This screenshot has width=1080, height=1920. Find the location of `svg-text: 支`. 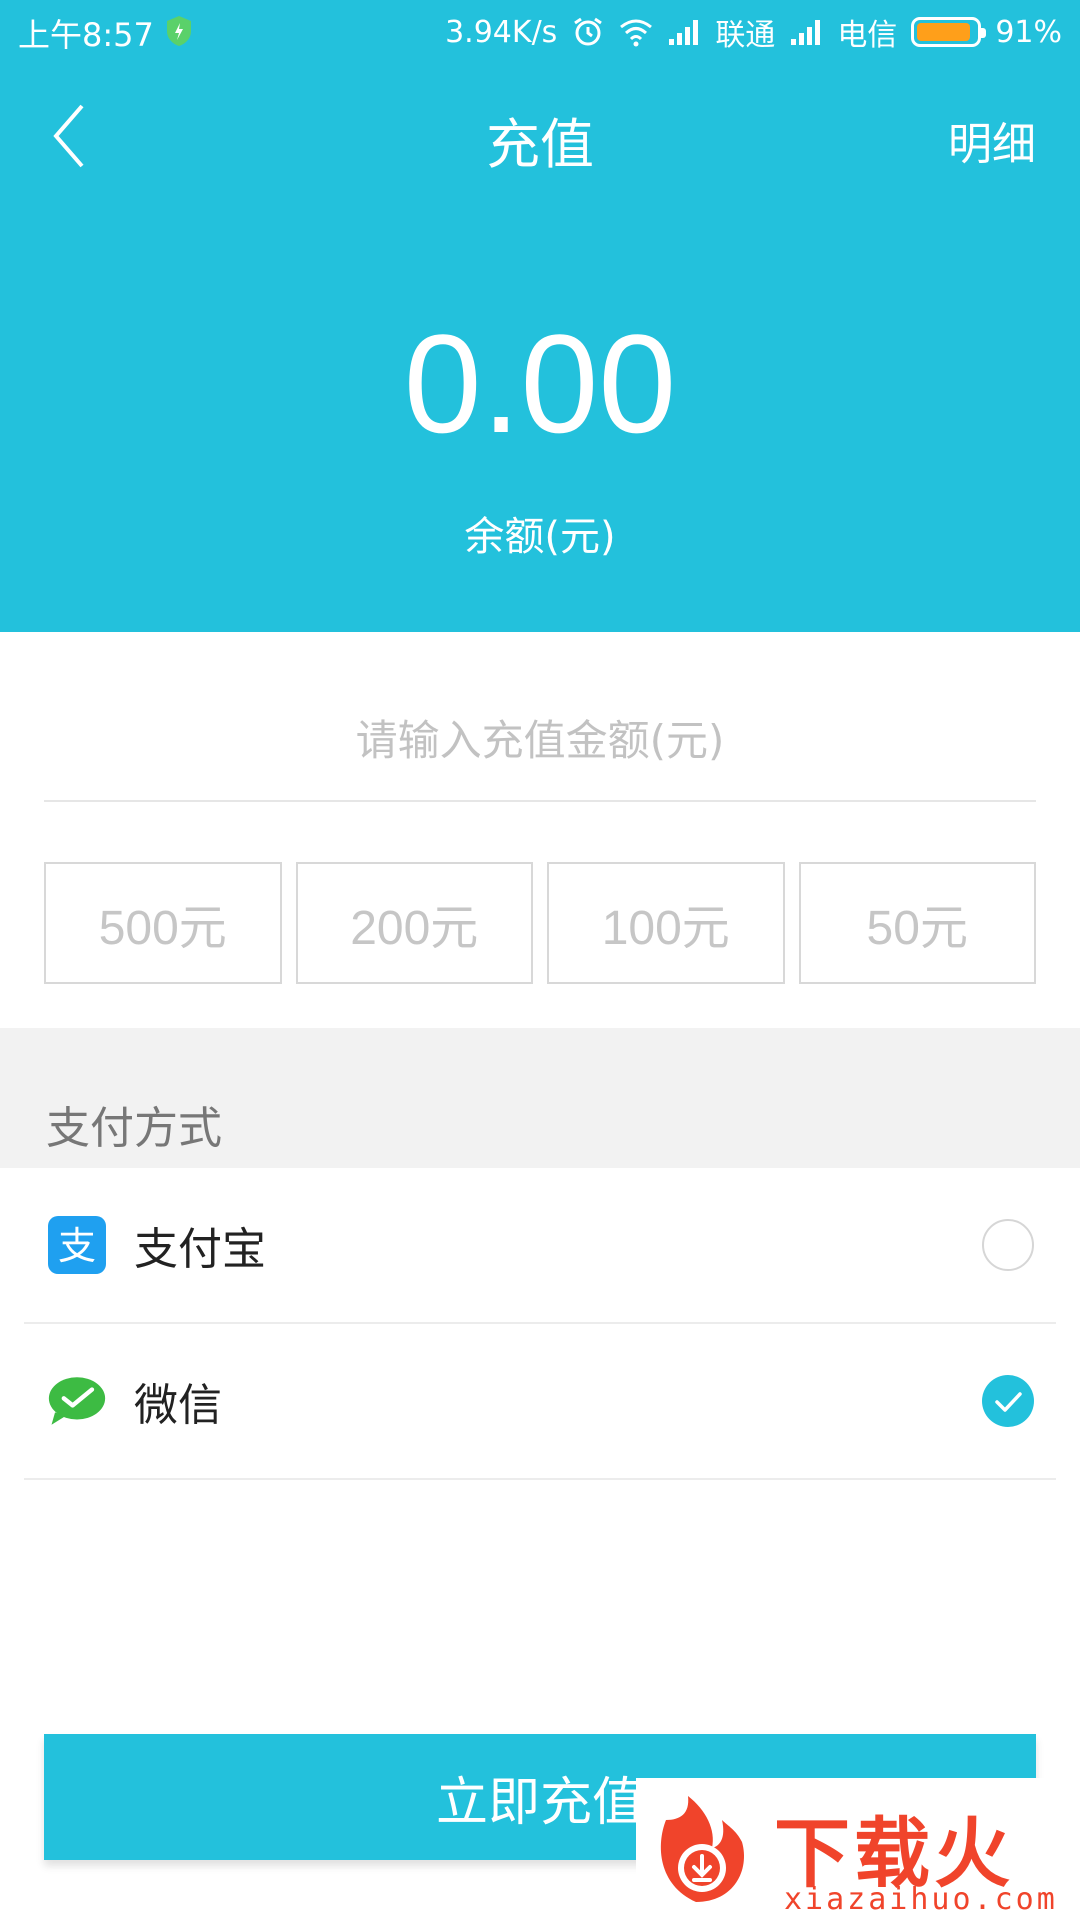

svg-text: 支 is located at coordinates (77, 1246).